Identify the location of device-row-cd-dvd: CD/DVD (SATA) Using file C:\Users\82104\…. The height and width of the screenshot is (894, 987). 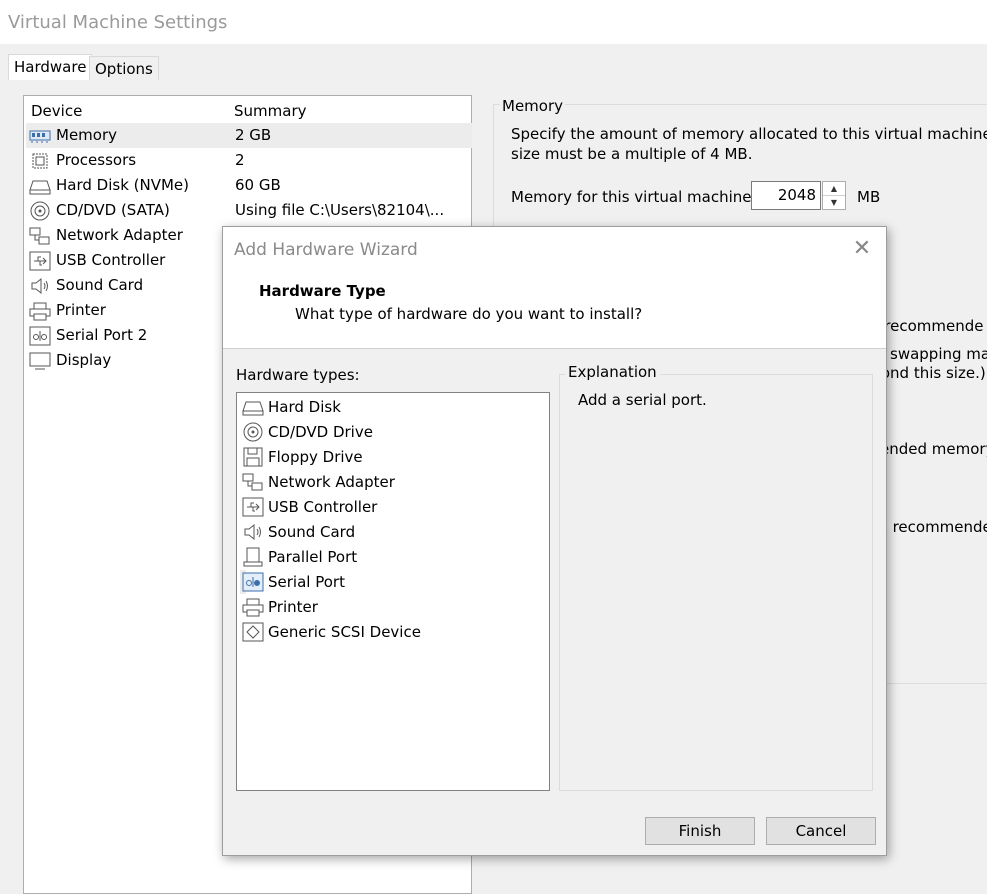
(249, 210).